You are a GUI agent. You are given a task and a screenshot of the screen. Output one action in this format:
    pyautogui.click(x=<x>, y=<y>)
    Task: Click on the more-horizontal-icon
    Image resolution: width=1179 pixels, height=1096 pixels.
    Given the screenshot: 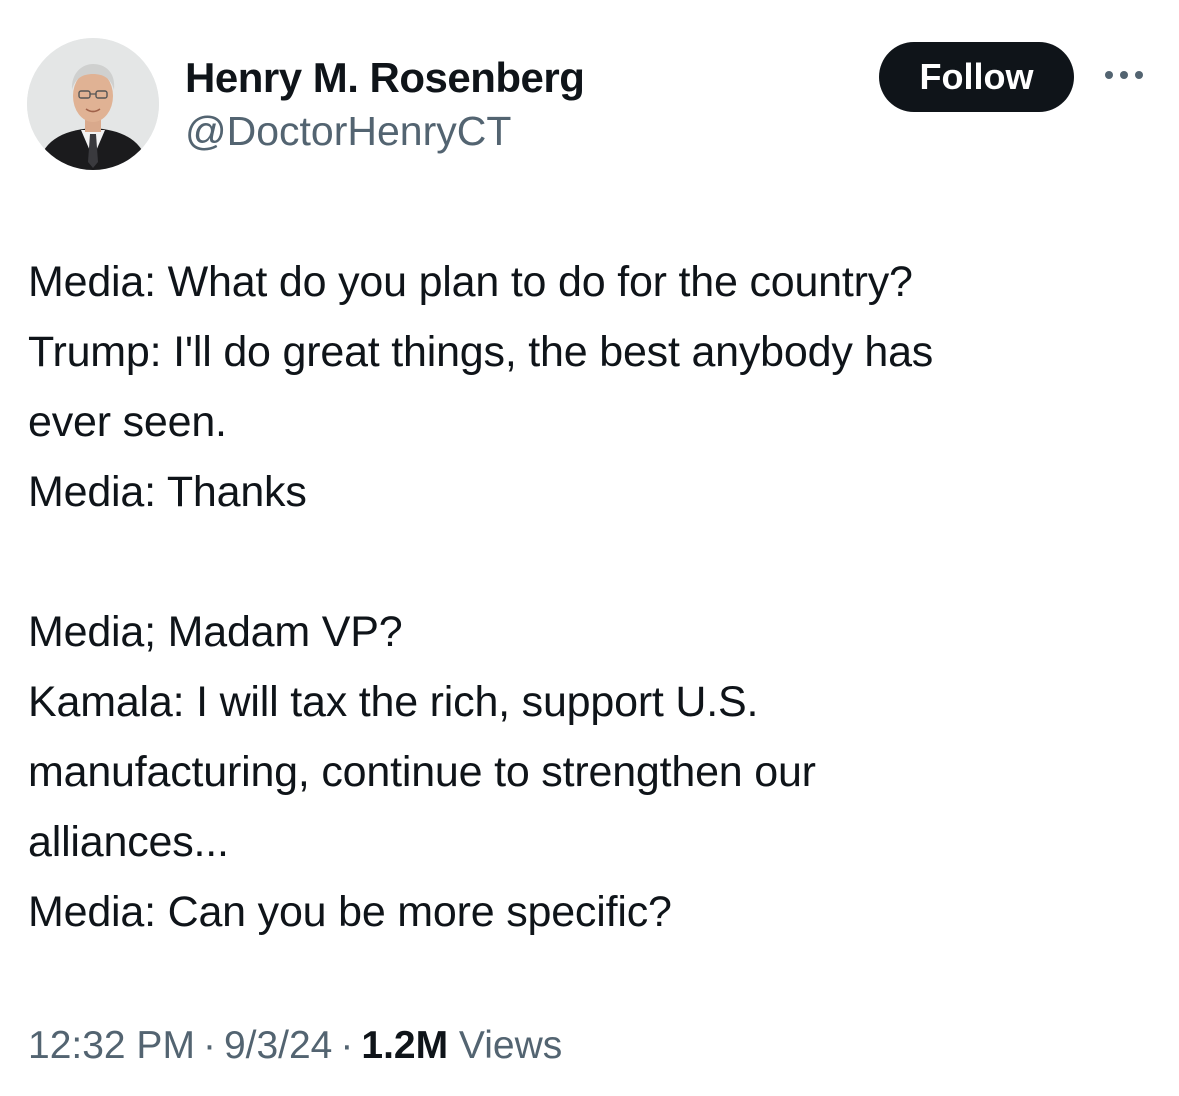 What is the action you would take?
    pyautogui.click(x=1124, y=75)
    